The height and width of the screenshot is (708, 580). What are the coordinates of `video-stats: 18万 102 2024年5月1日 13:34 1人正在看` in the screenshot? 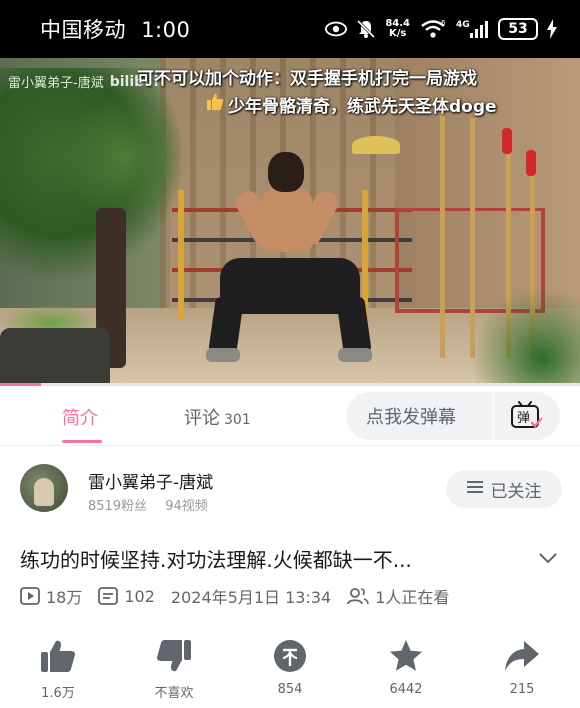 It's located at (242, 596).